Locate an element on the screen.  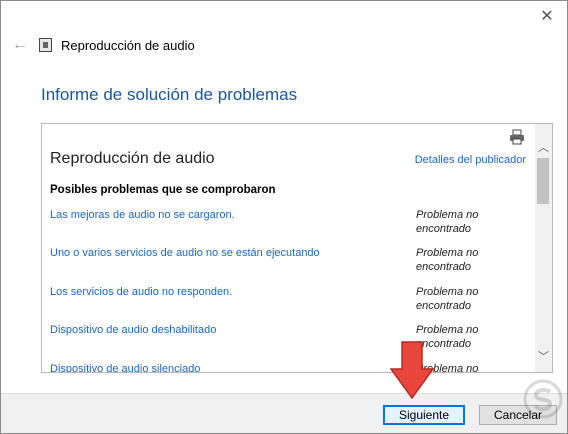
next-button: Siguiente is located at coordinates (424, 415).